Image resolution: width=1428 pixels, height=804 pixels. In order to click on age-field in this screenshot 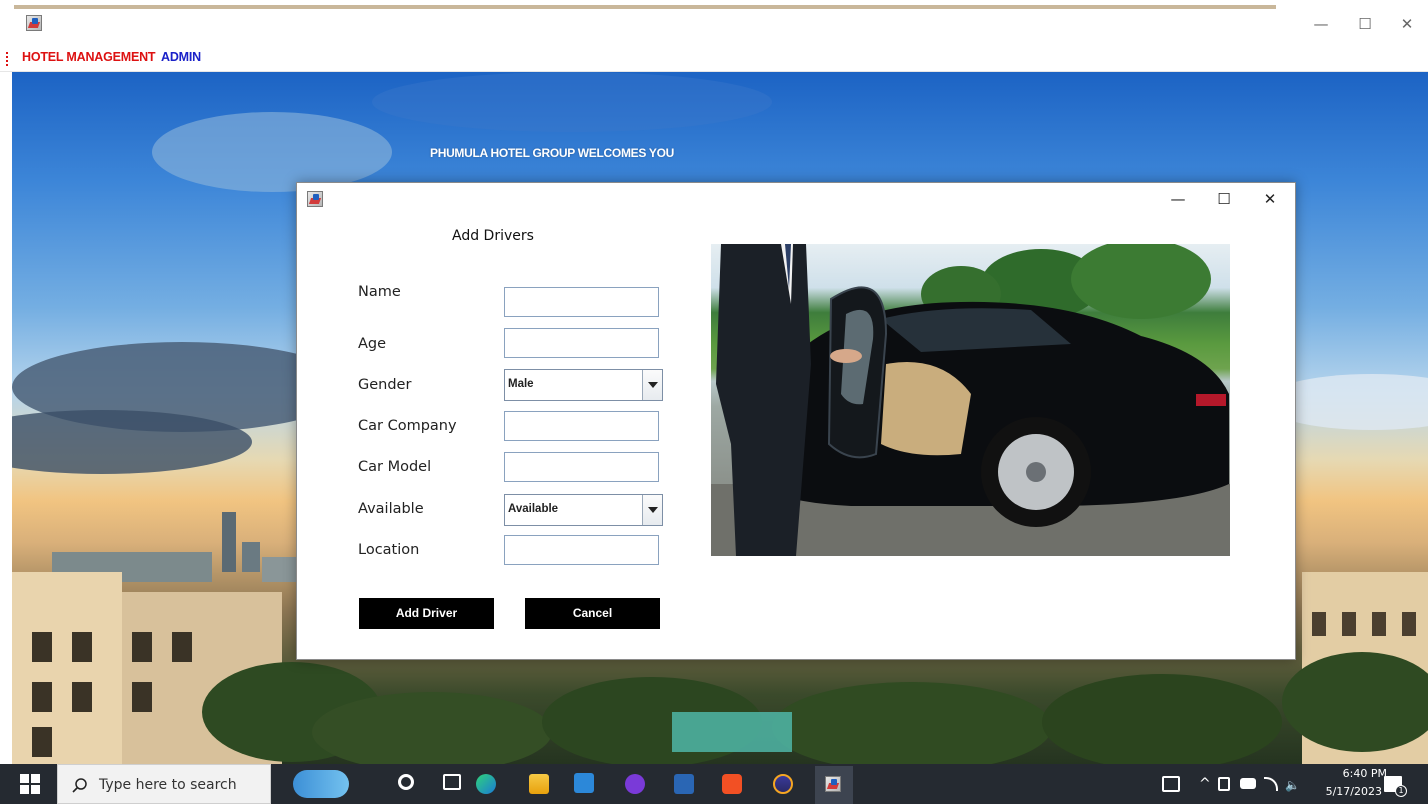, I will do `click(581, 343)`.